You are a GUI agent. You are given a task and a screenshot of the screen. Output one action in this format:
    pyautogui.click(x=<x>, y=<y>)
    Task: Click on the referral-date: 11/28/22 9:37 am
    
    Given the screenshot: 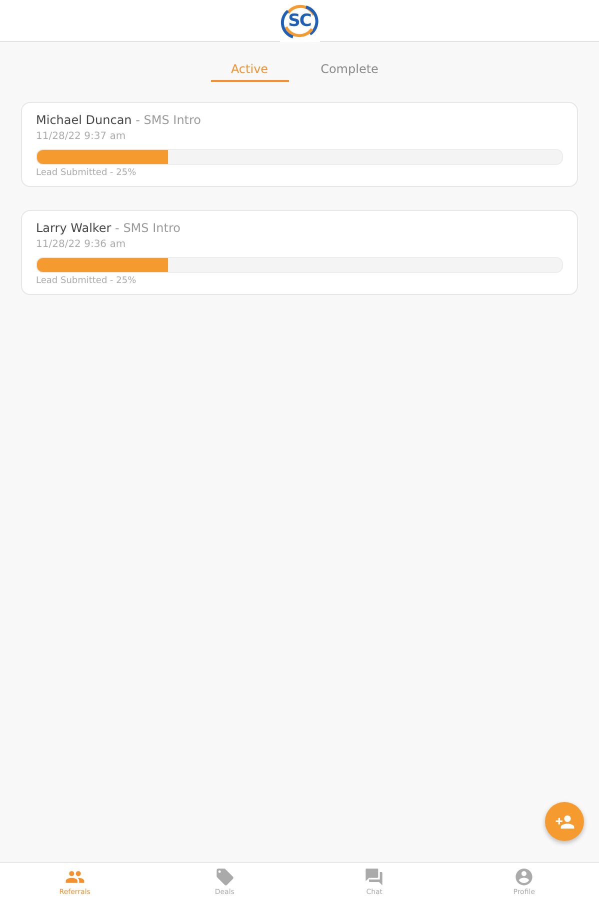 What is the action you would take?
    pyautogui.click(x=81, y=136)
    